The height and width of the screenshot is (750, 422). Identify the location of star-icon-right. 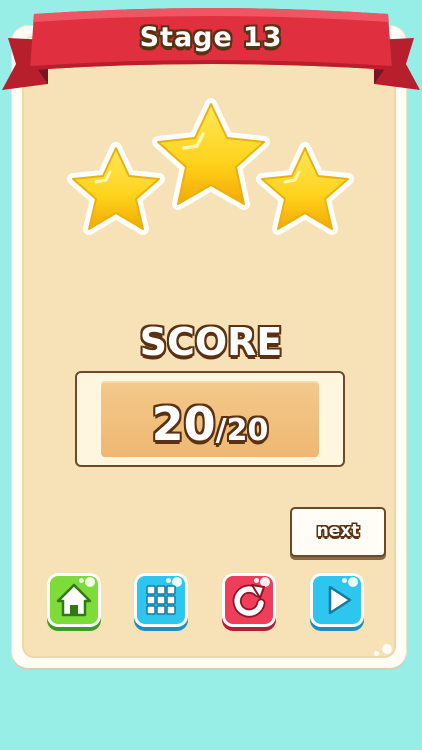
(305, 188).